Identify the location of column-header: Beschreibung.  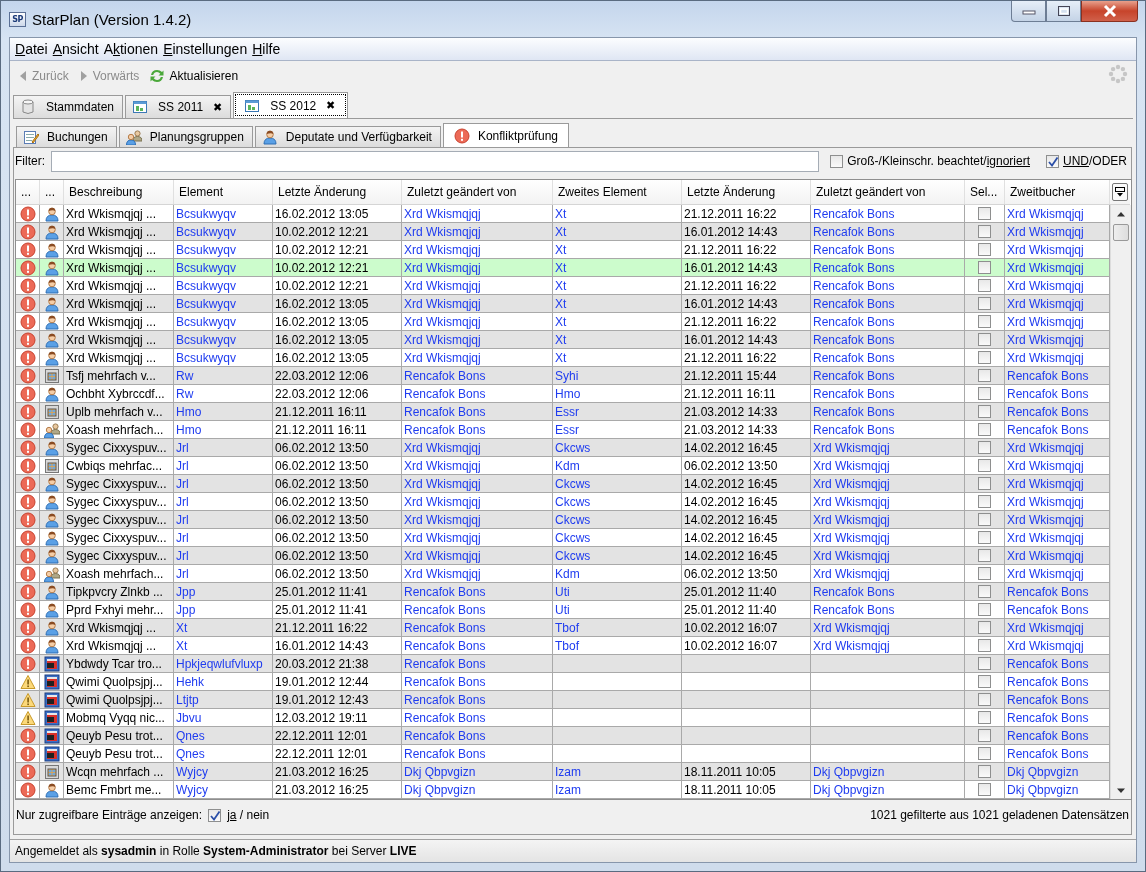
(119, 192).